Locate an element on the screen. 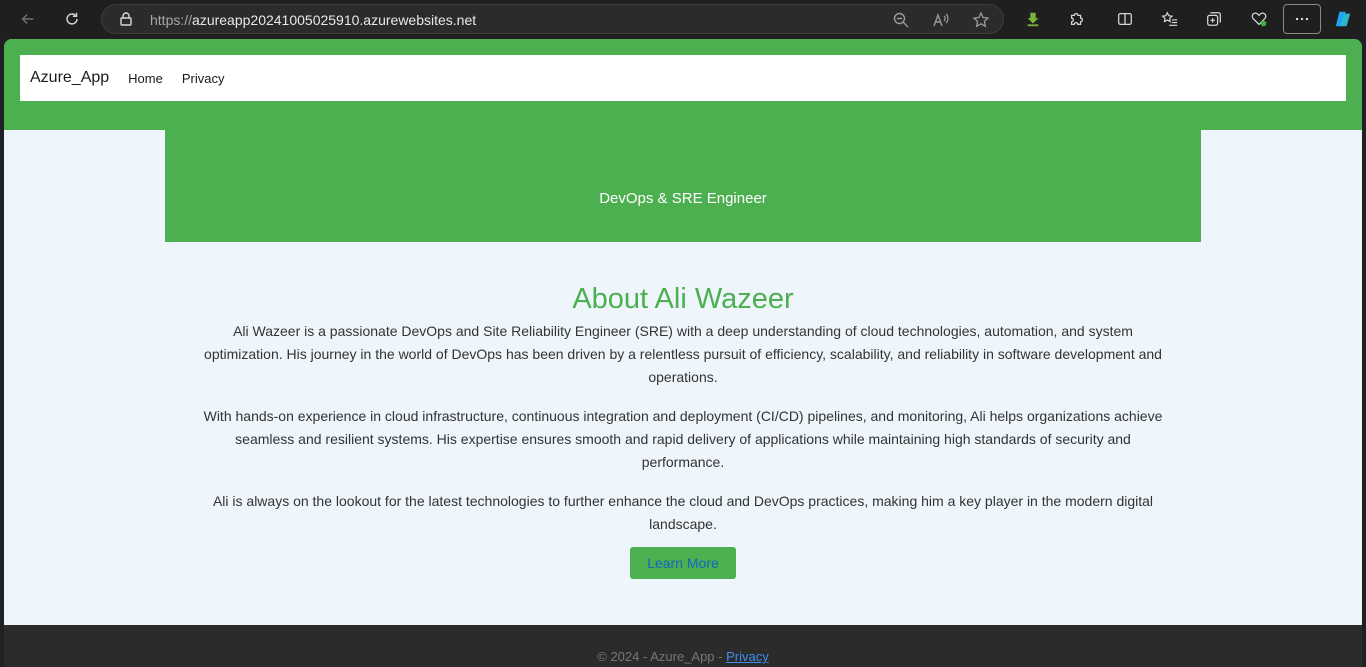 The height and width of the screenshot is (667, 1366). favorites-list-icon is located at coordinates (1169, 18).